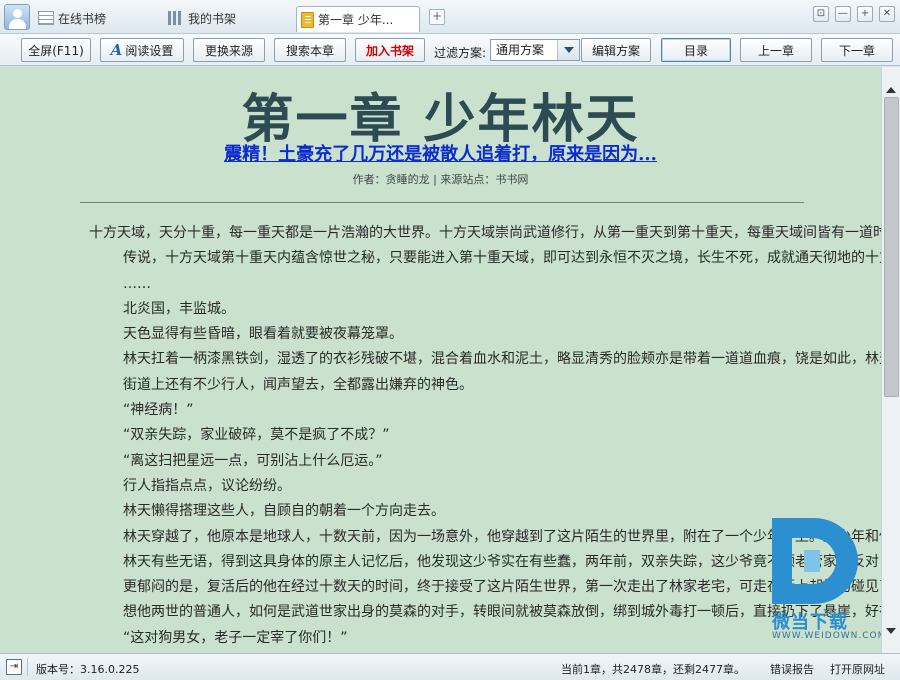  Describe the element at coordinates (616, 50) in the screenshot. I see `edit-scheme-button: 编辑方案` at that location.